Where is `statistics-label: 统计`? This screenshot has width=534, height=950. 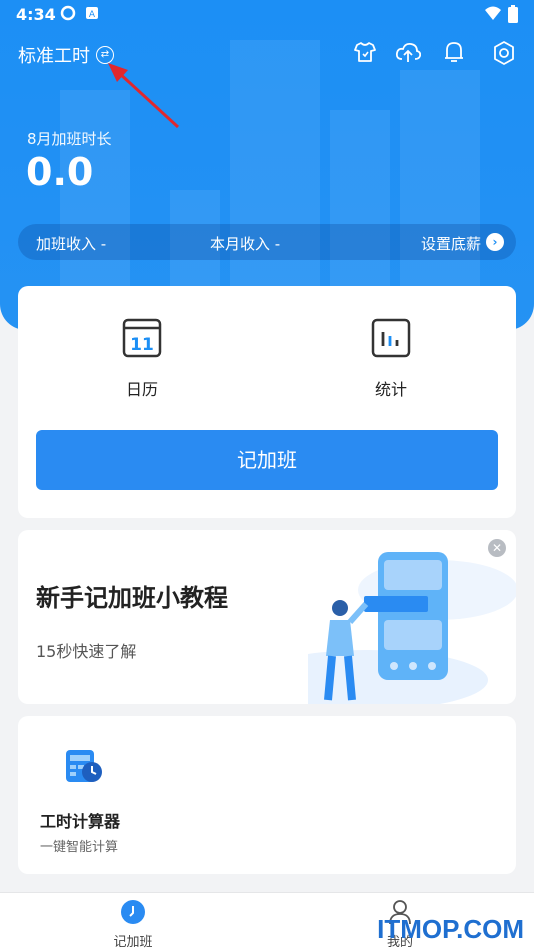
statistics-label: 统计 is located at coordinates (390, 389).